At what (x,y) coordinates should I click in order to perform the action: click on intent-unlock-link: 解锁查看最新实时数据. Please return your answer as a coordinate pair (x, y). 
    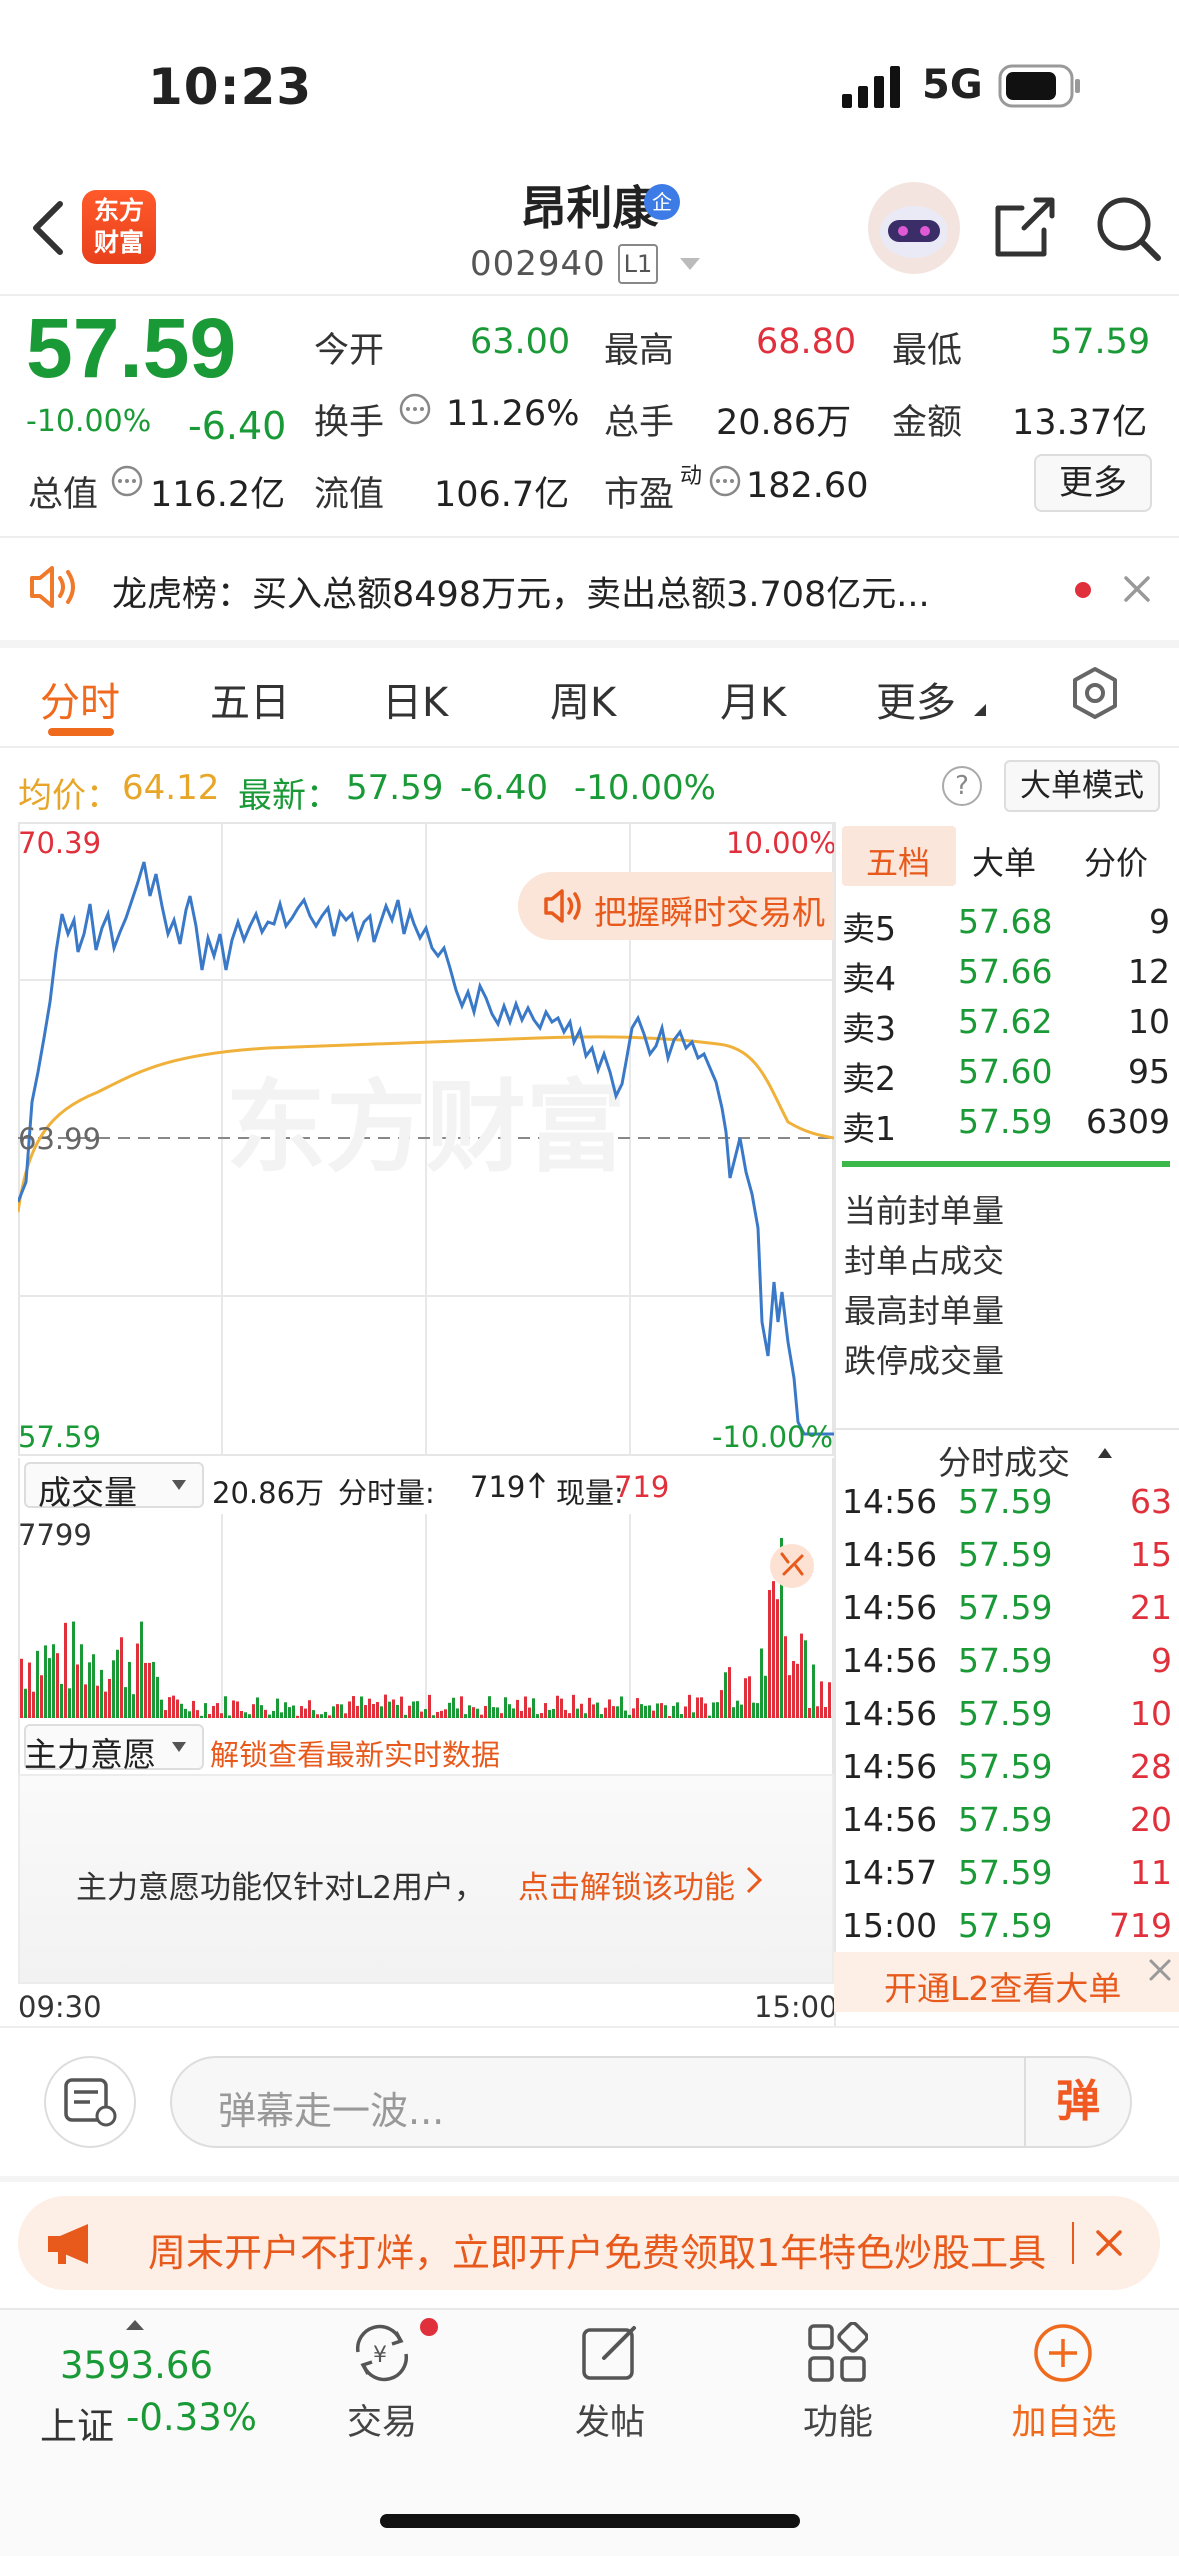
    Looking at the image, I should click on (355, 1753).